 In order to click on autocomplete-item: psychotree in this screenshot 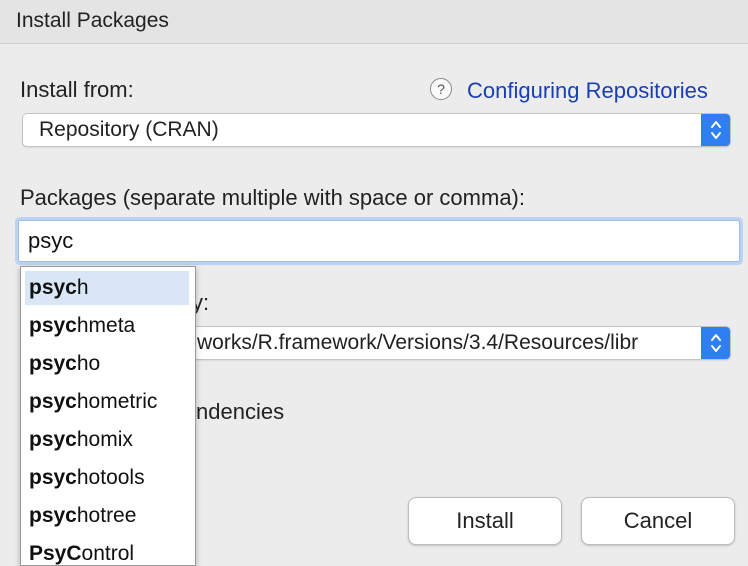, I will do `click(107, 516)`.